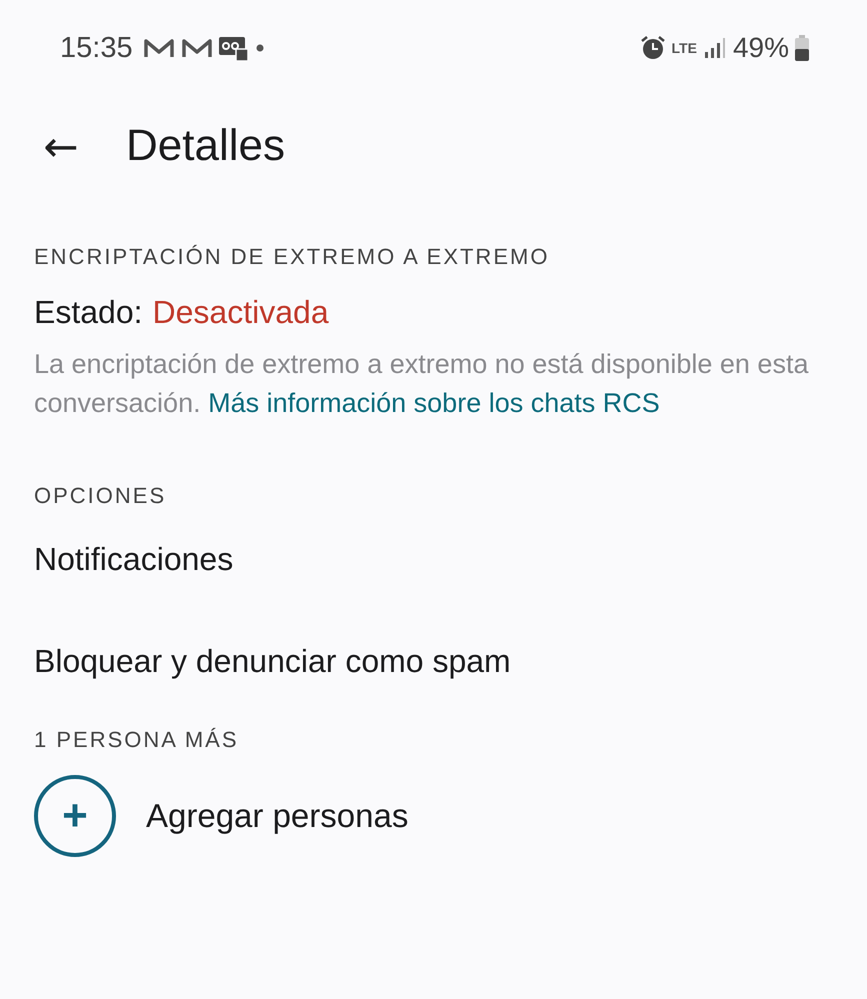 The height and width of the screenshot is (999, 867). What do you see at coordinates (802, 48) in the screenshot?
I see `battery-icon` at bounding box center [802, 48].